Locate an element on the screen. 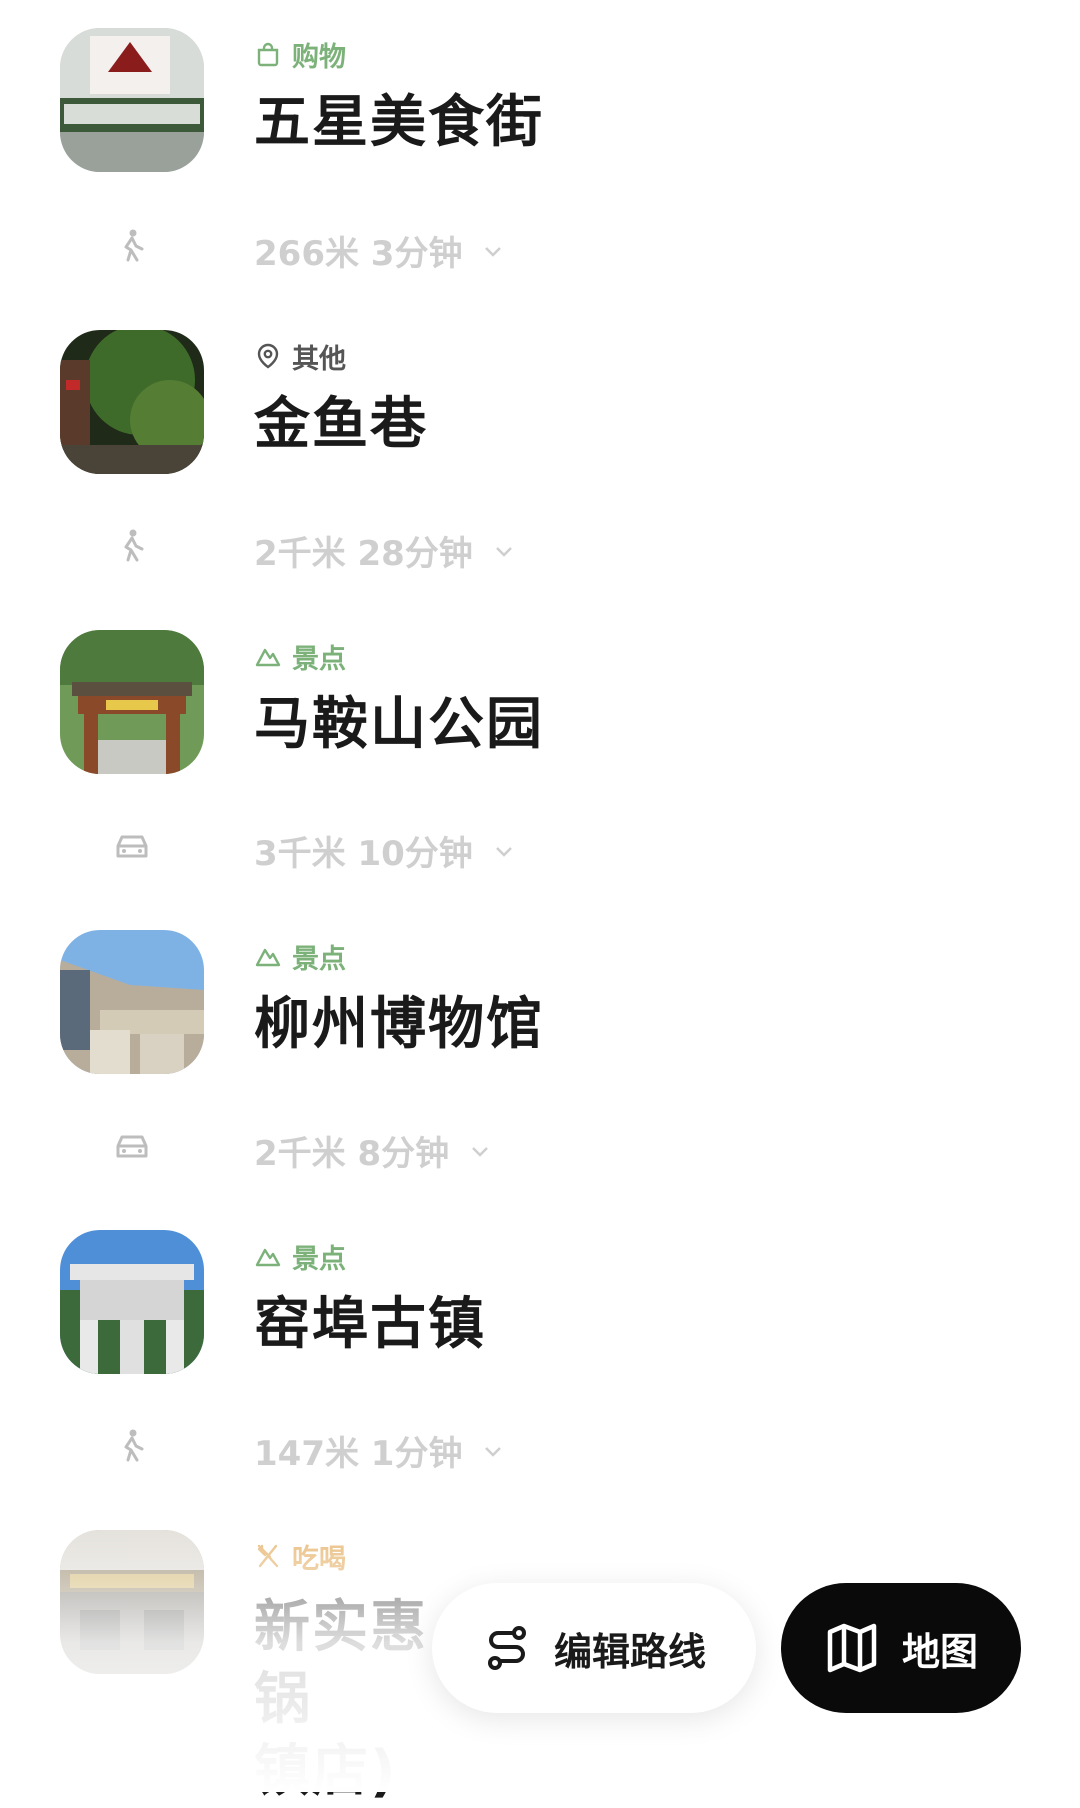 Image resolution: width=1080 pixels, height=1808 pixels. map-button: 地图 is located at coordinates (901, 1648).